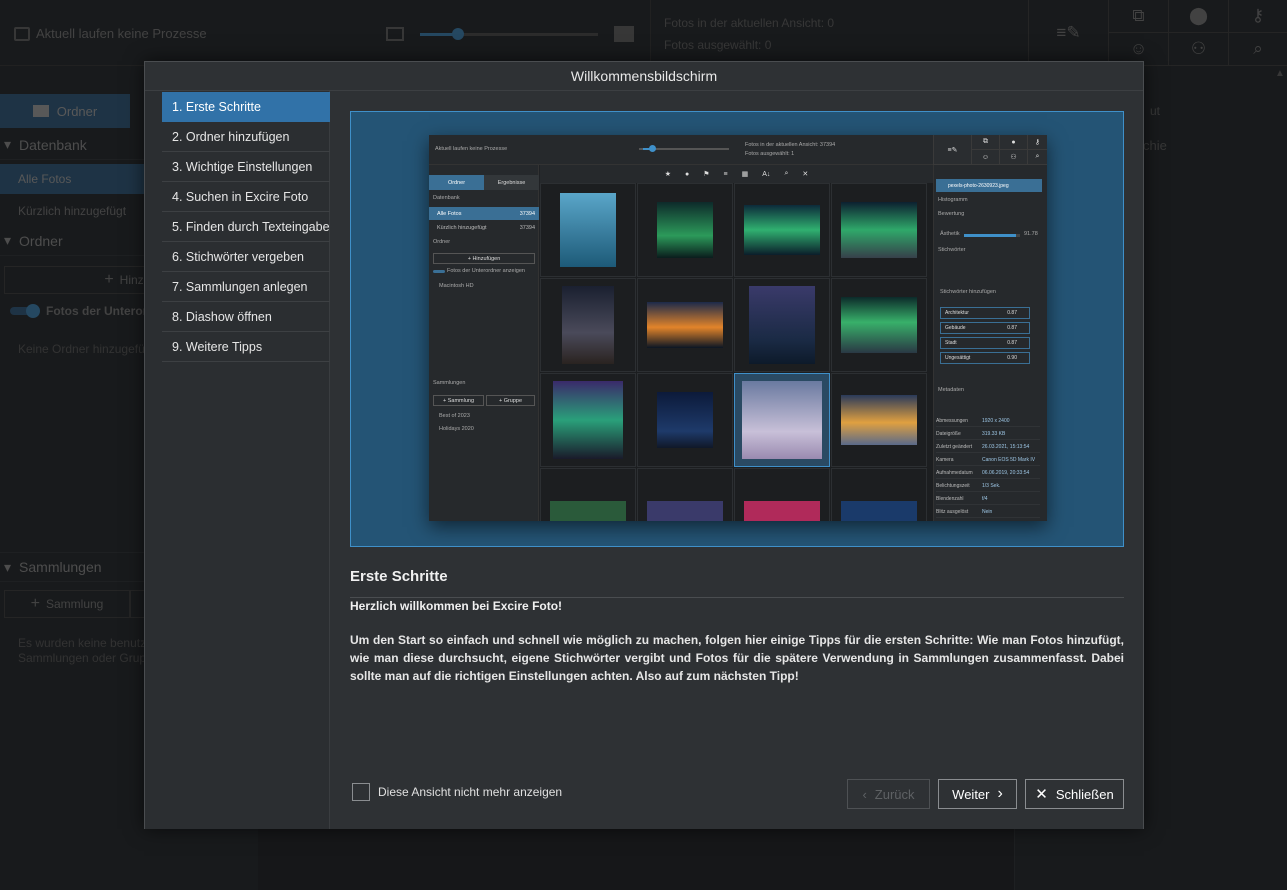  I want to click on mini-section-folder: Ordner, so click(442, 242).